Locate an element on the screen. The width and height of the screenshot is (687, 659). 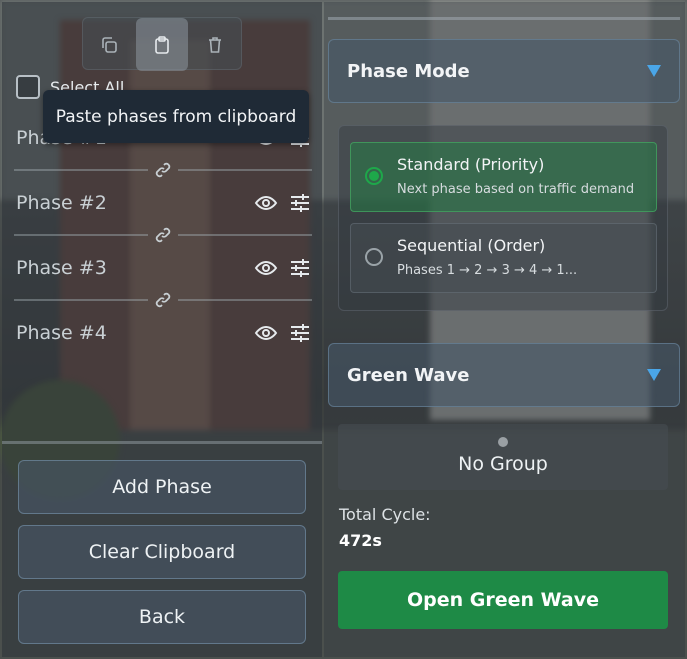
delete-button is located at coordinates (214, 44).